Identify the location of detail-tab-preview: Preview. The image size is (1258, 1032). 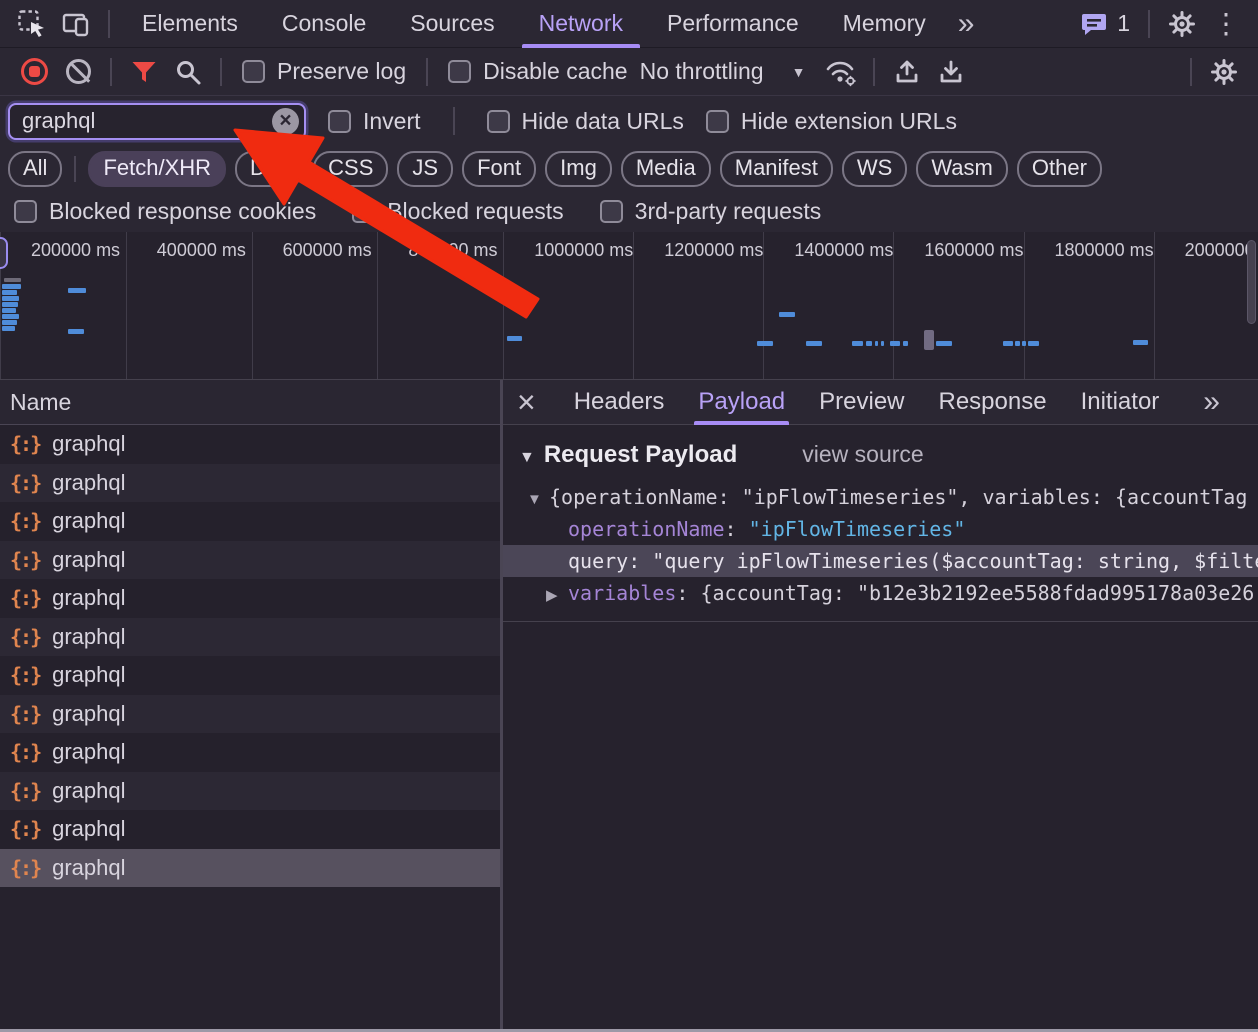
(861, 402).